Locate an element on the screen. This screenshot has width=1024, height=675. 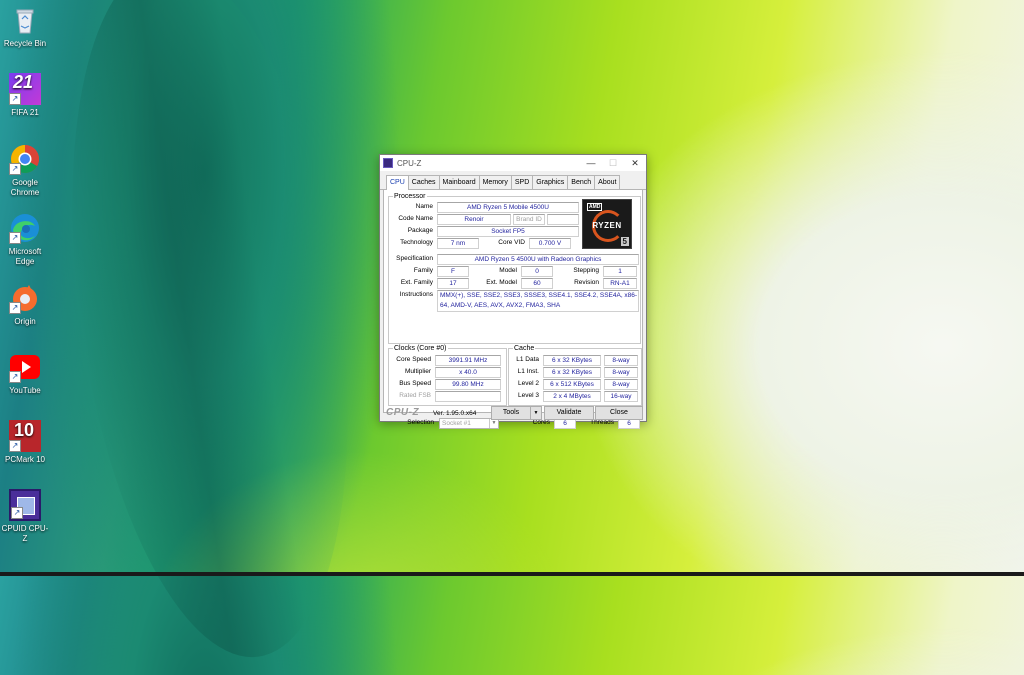
tab-caches: Caches is located at coordinates (423, 182).